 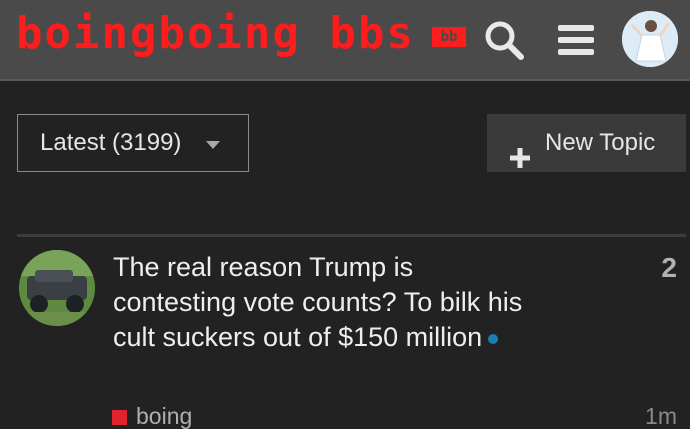 What do you see at coordinates (669, 268) in the screenshot?
I see `reply-count: 2` at bounding box center [669, 268].